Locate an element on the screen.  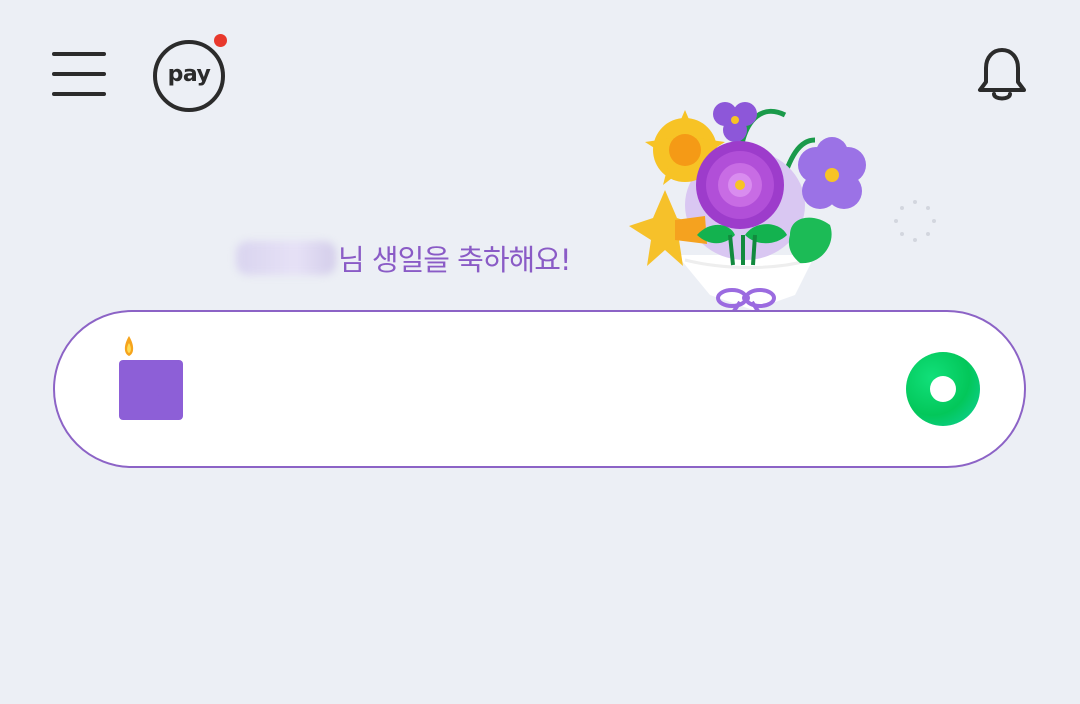
flower-bouquet-icon is located at coordinates (747, 208).